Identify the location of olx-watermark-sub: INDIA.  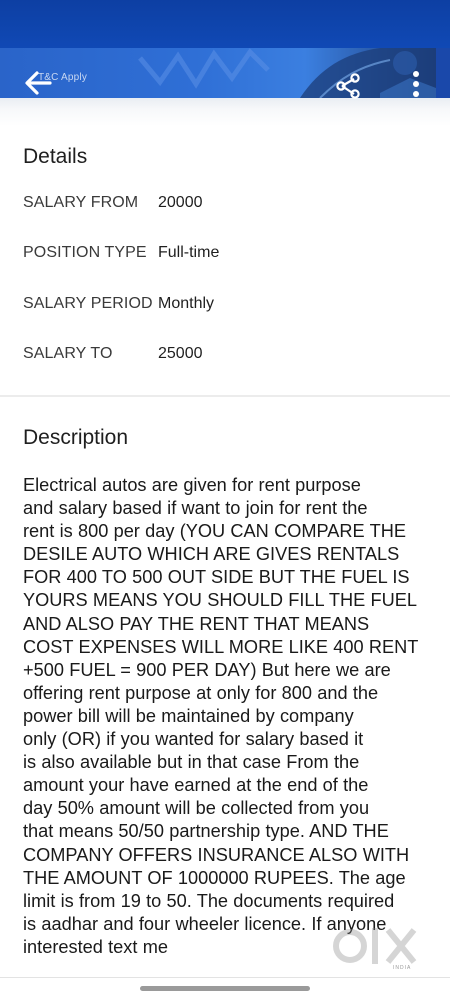
(402, 968).